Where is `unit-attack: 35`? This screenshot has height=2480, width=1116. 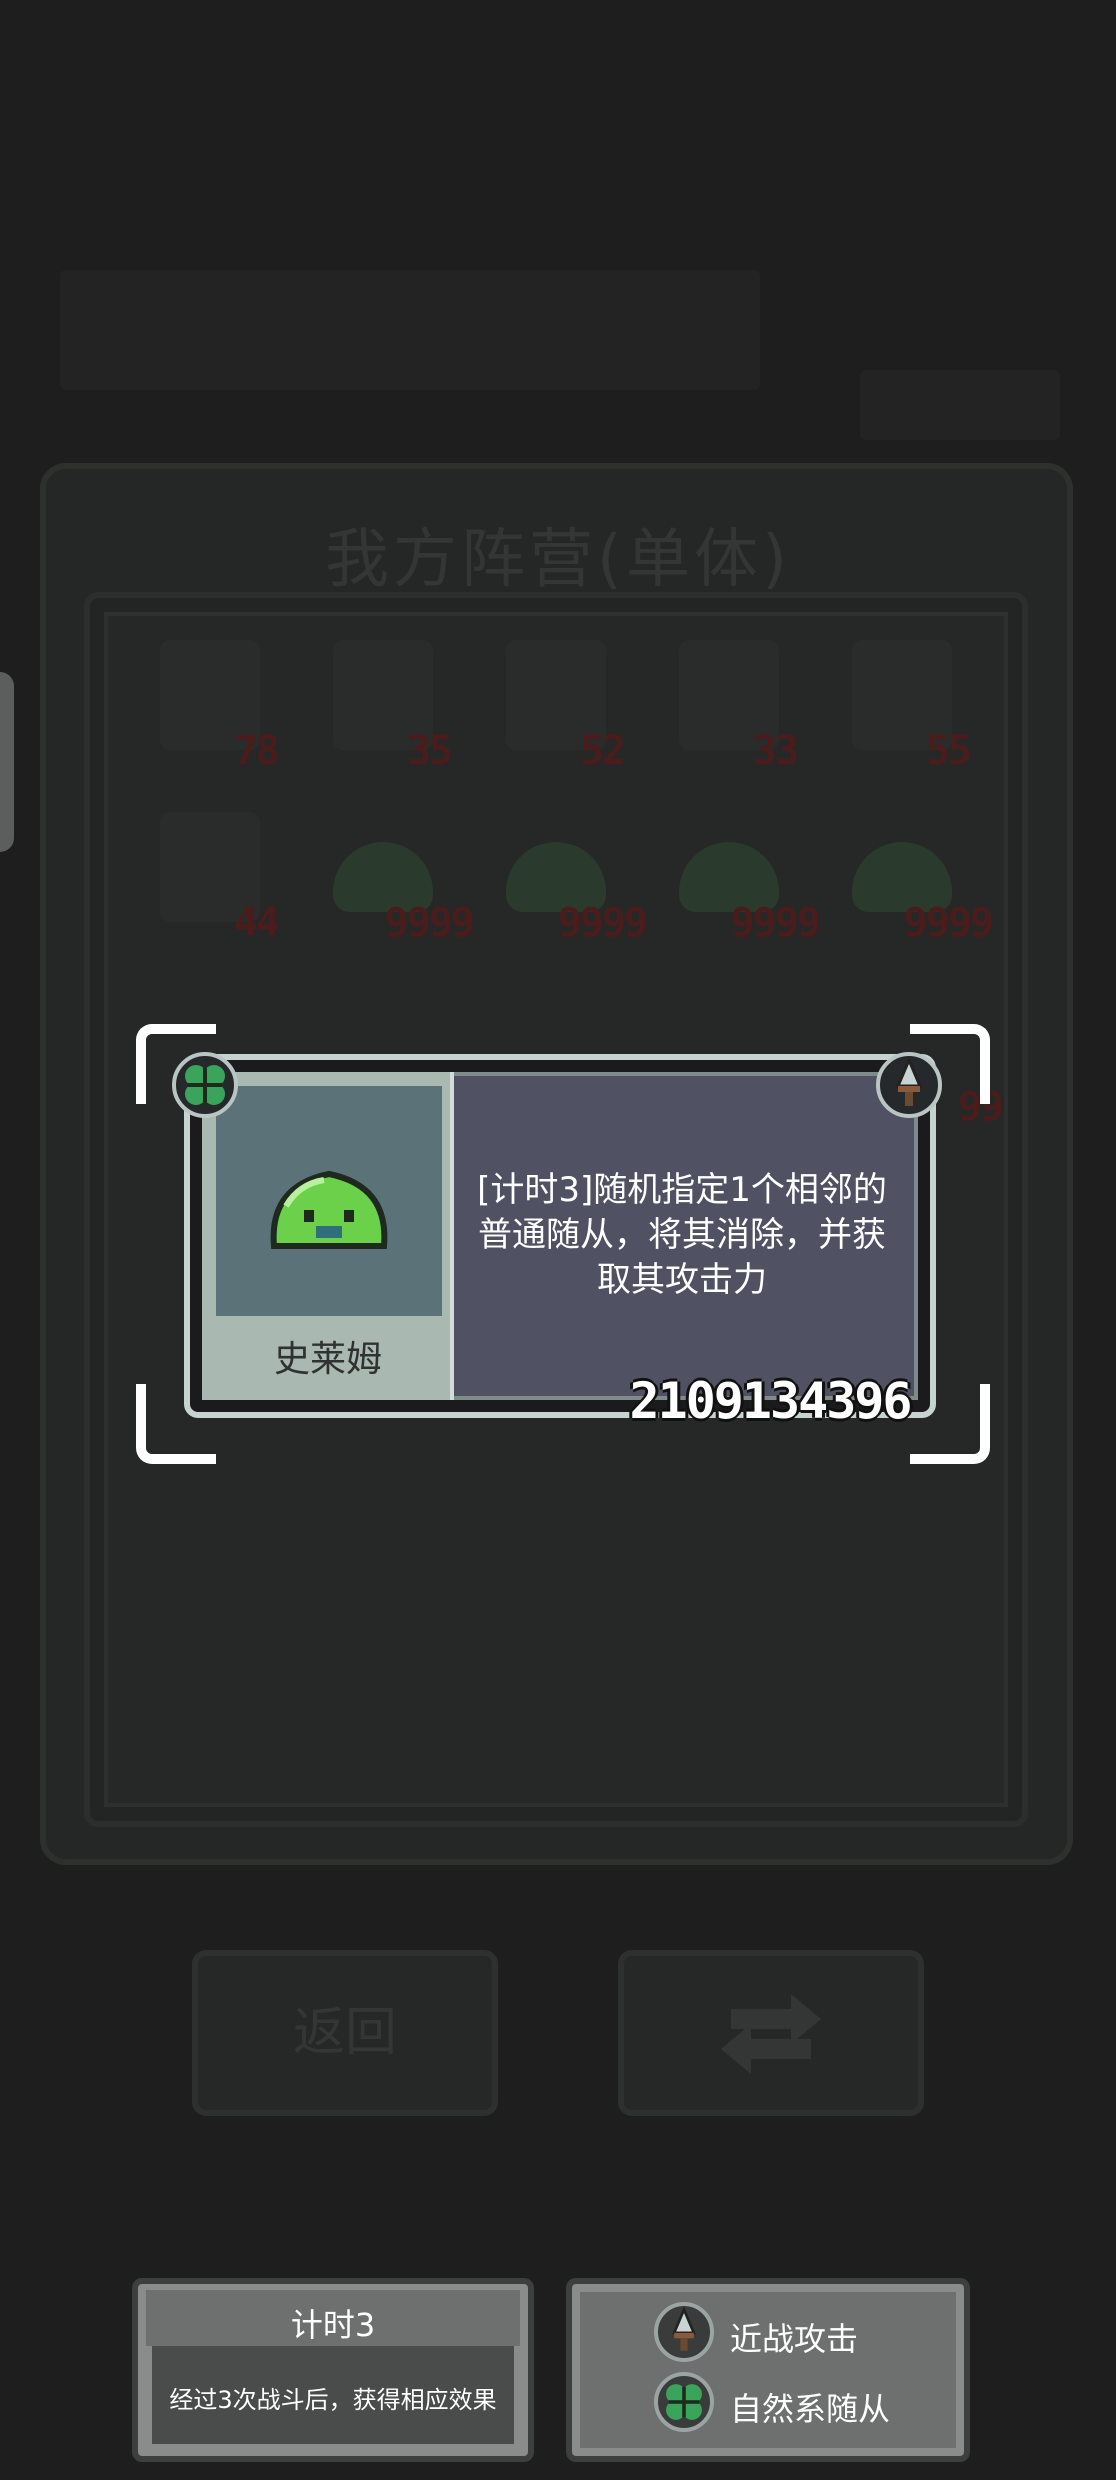
unit-attack: 35 is located at coordinates (429, 751).